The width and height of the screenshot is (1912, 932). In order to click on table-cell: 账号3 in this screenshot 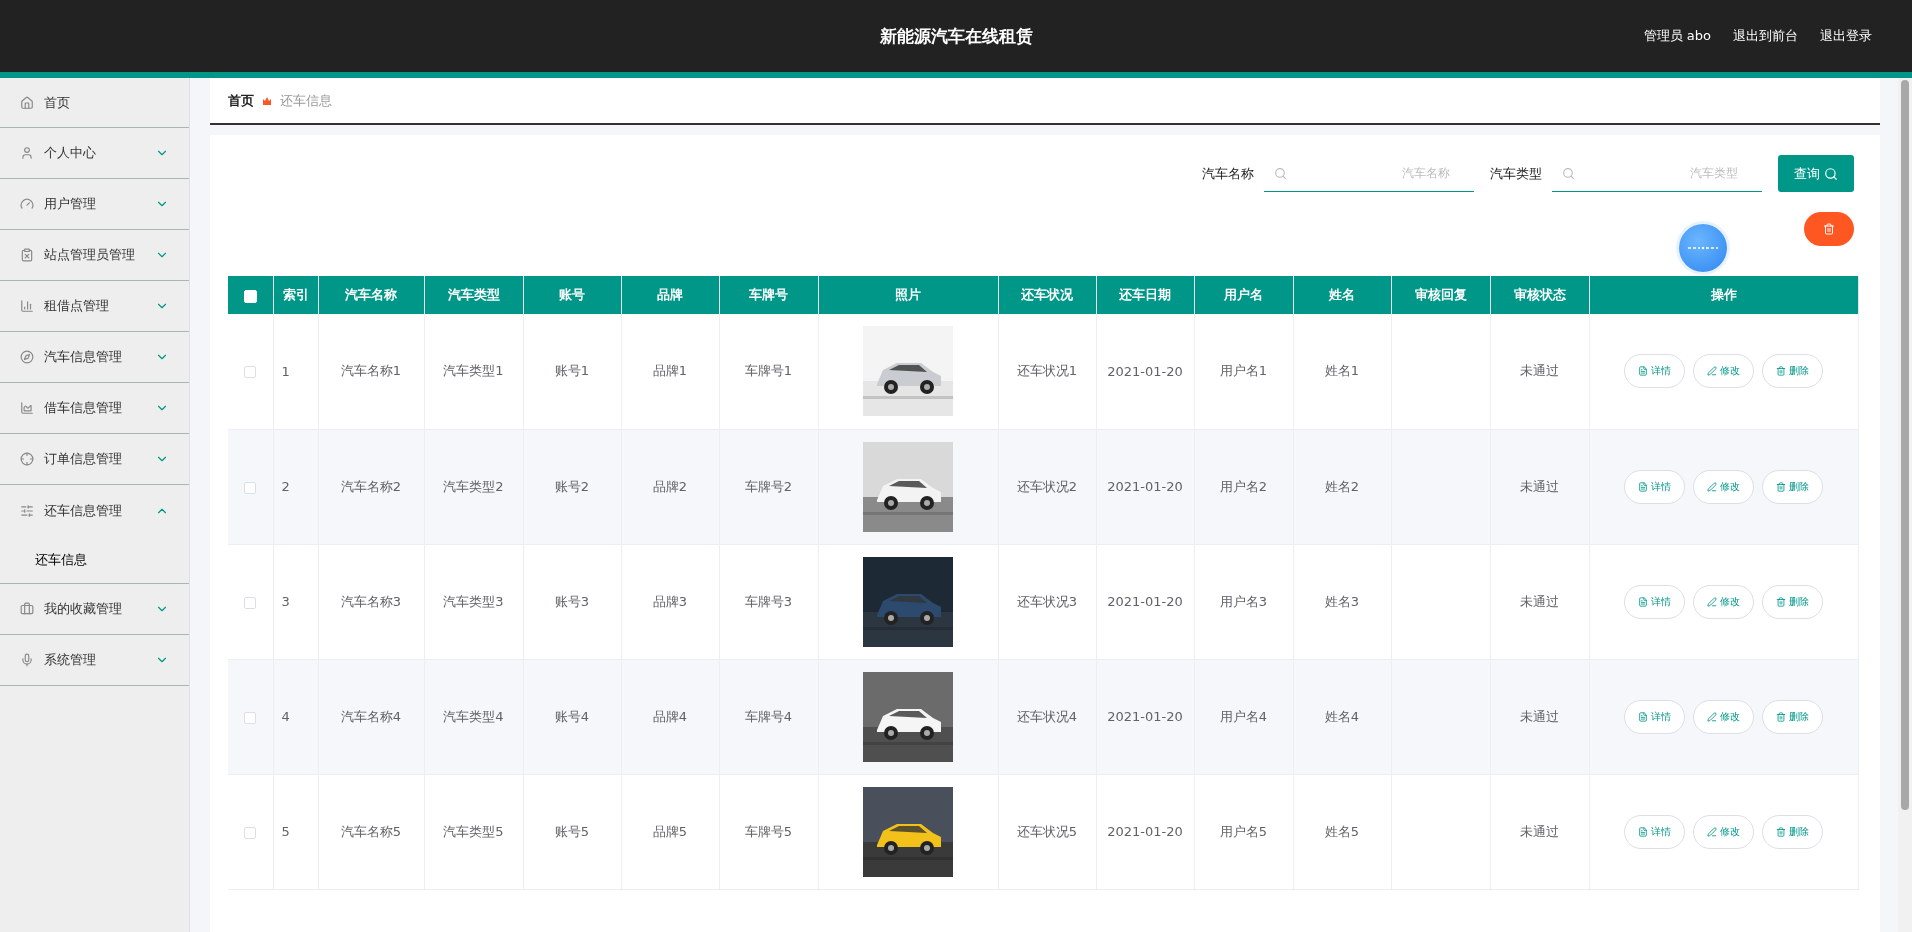, I will do `click(572, 601)`.